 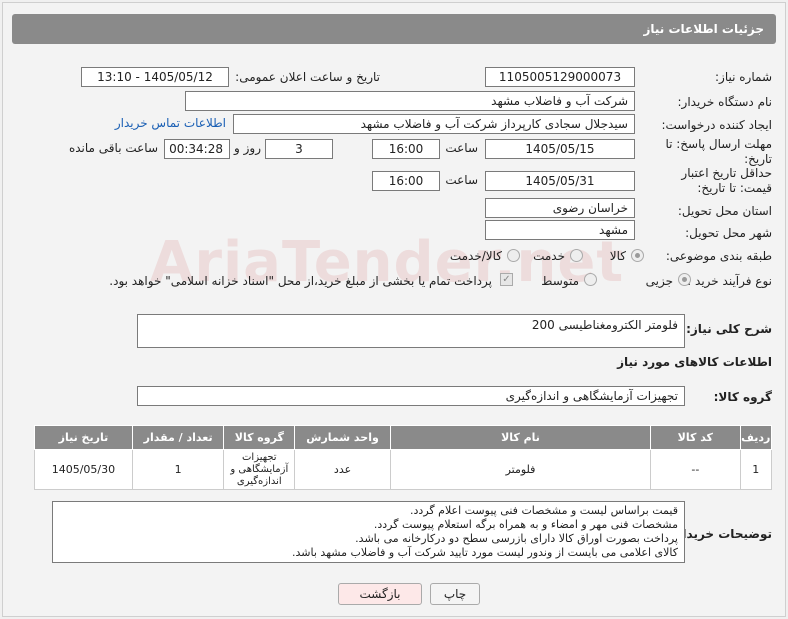 What do you see at coordinates (756, 437) in the screenshot?
I see `col-row: ردیف` at bounding box center [756, 437].